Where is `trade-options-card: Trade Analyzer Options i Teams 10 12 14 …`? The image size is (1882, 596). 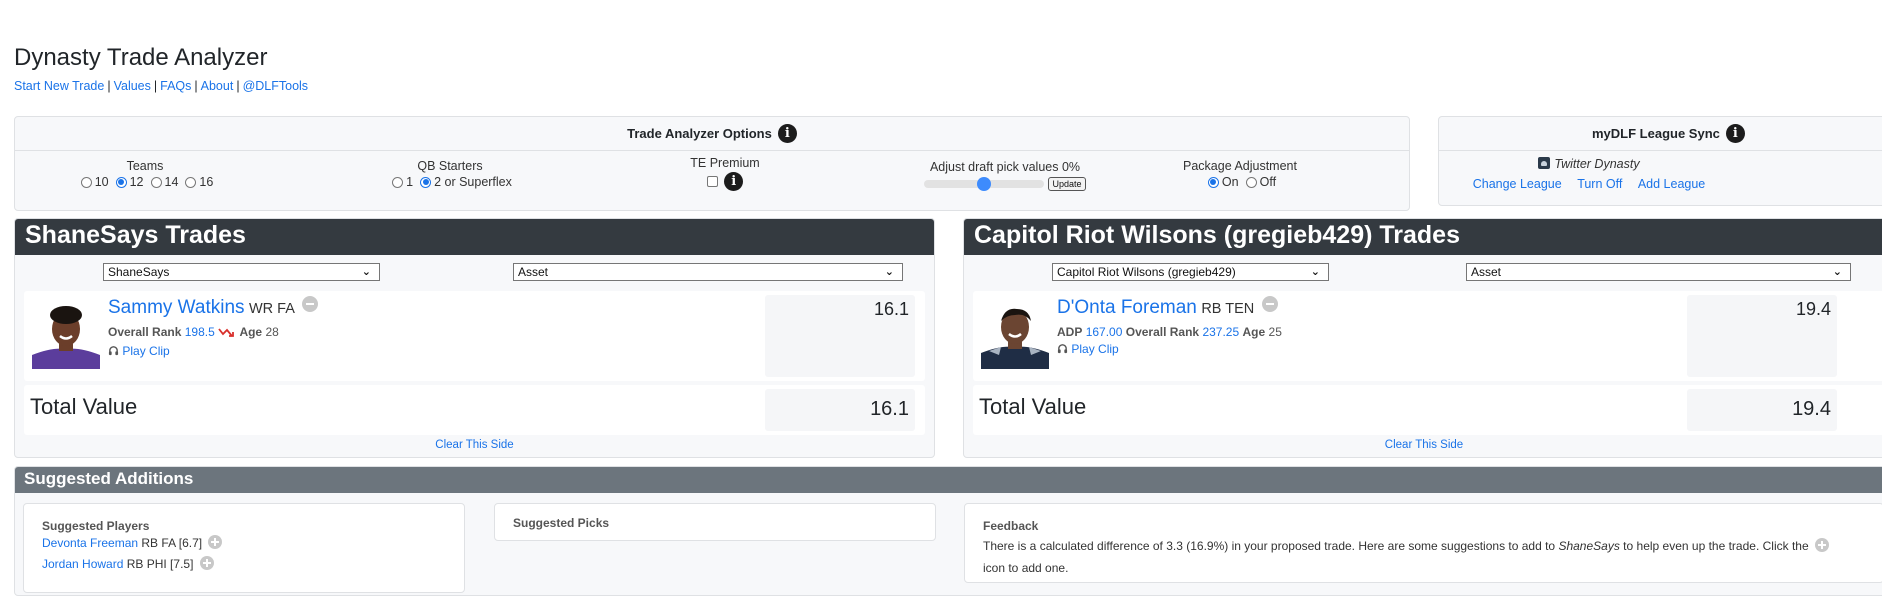 trade-options-card: Trade Analyzer Options i Teams 10 12 14 … is located at coordinates (712, 163).